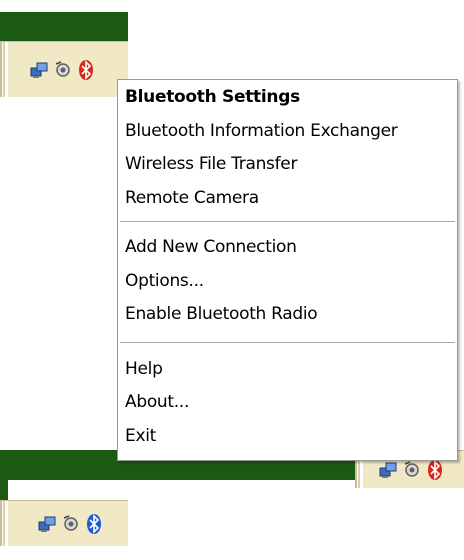  I want to click on menu-item-bluetooth-settings: Bluetooth Settings, so click(287, 97).